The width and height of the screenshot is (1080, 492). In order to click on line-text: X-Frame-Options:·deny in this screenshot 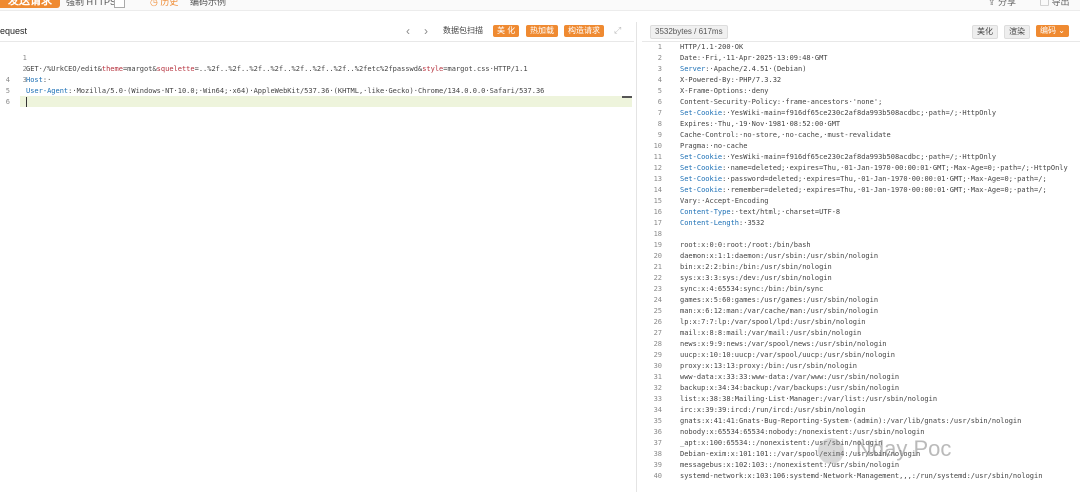, I will do `click(724, 91)`.